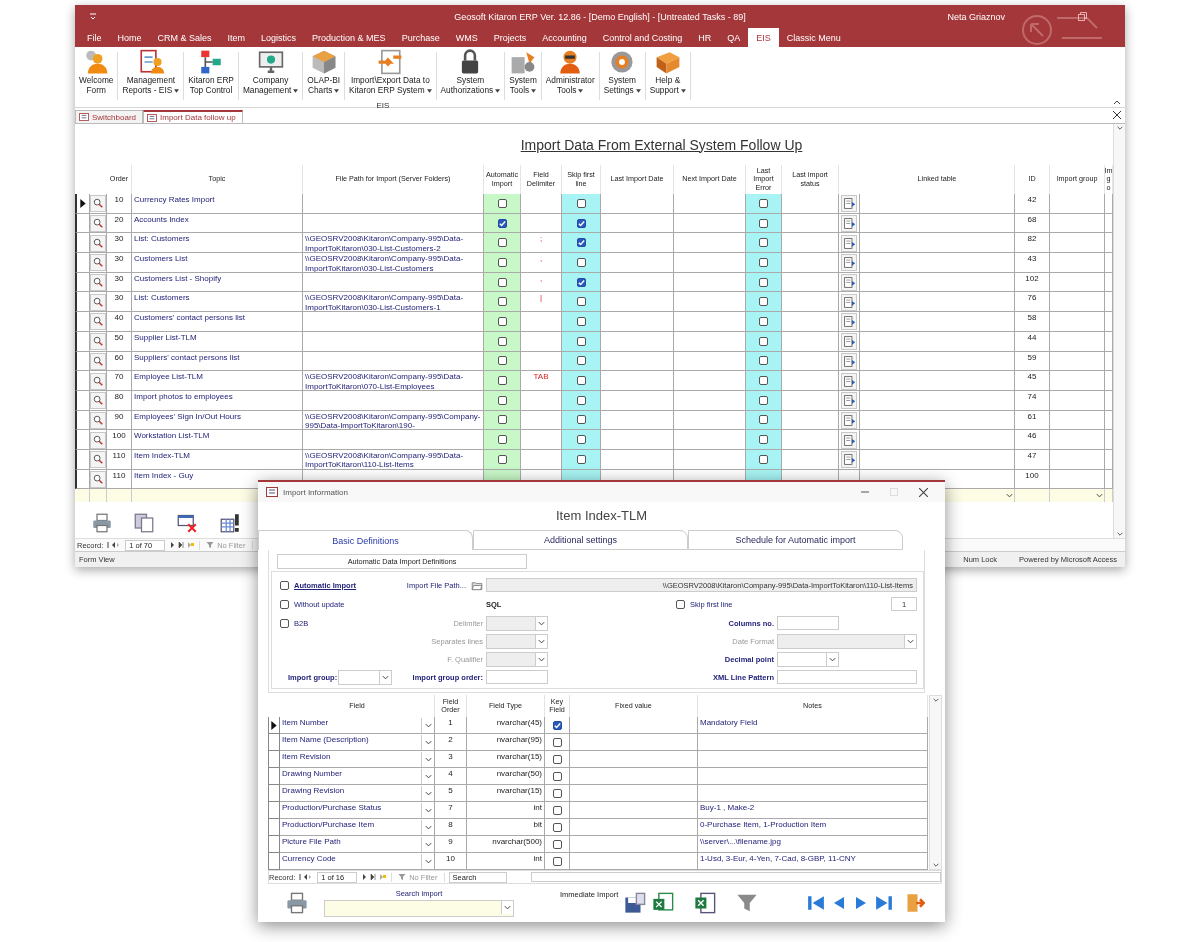 The image size is (1200, 942). I want to click on field-dropdown: Production/Purchase Status, so click(357, 810).